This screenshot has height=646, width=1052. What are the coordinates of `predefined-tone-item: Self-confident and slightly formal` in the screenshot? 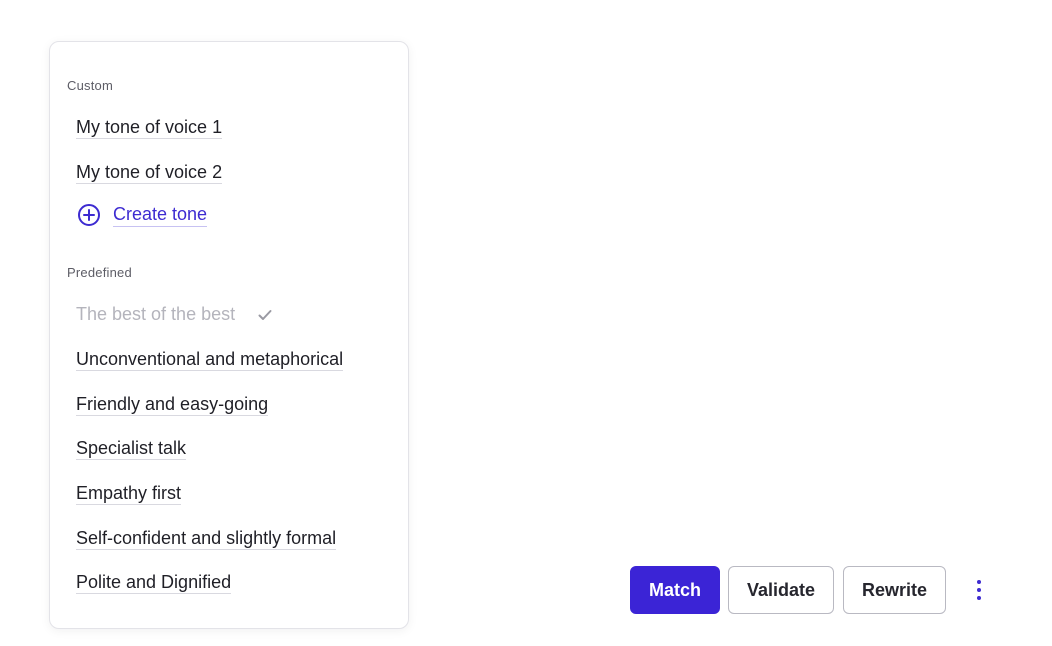 It's located at (206, 538).